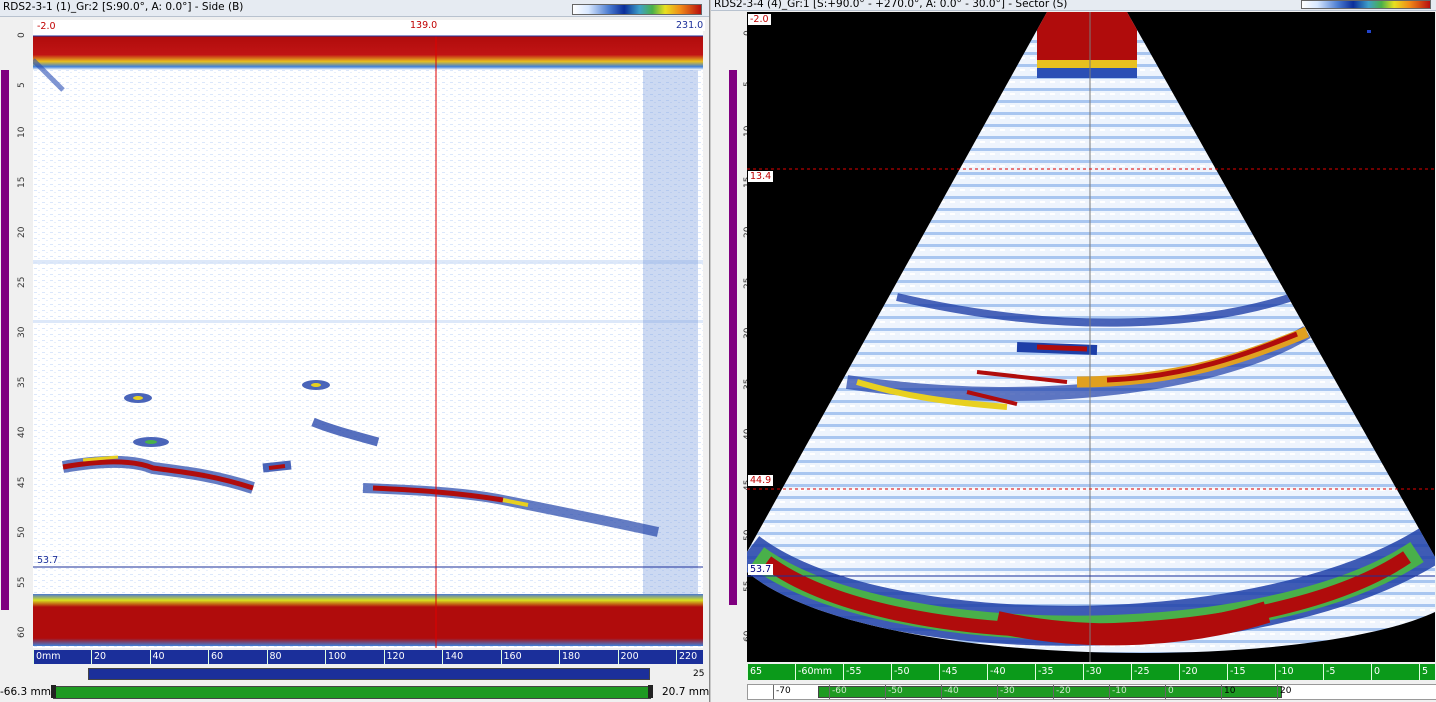 The width and height of the screenshot is (1436, 702). What do you see at coordinates (1375, 672) in the screenshot?
I see `index-tick-label: 0` at bounding box center [1375, 672].